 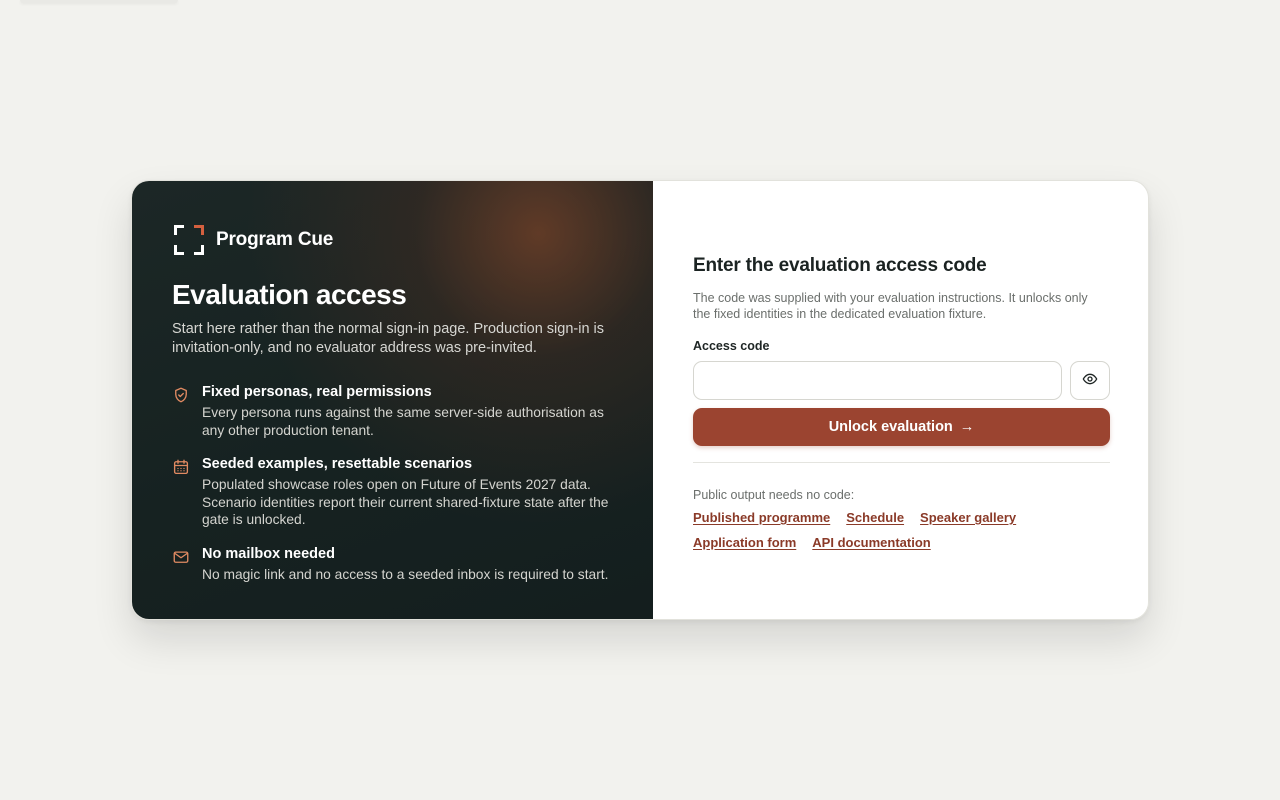 I want to click on feature-title: Seeded examples, resettable scenarios, so click(x=337, y=464).